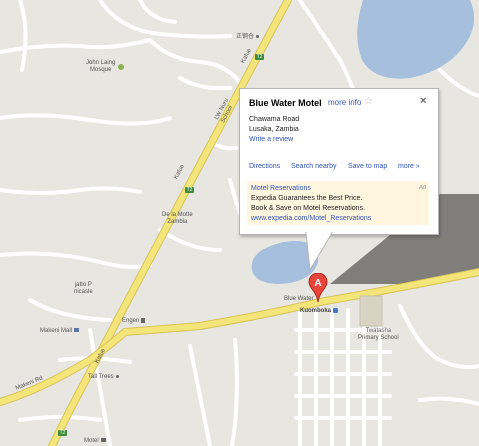  What do you see at coordinates (101, 66) in the screenshot?
I see `place-label-john-laing-mosque: John Laing Mosque` at bounding box center [101, 66].